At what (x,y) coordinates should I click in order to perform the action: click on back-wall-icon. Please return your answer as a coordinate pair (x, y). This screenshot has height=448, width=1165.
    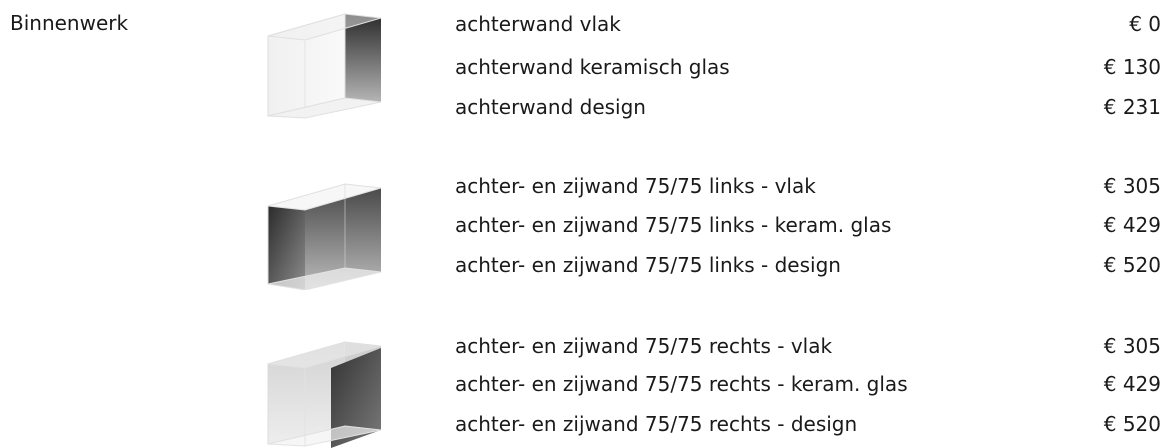
    Looking at the image, I should click on (325, 65).